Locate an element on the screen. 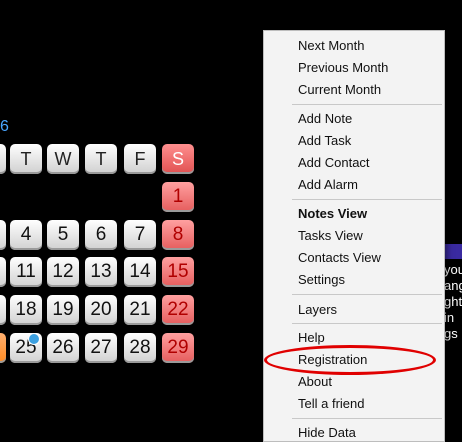 The height and width of the screenshot is (442, 462). menu-item-previous-month: Previous Month is located at coordinates (343, 67).